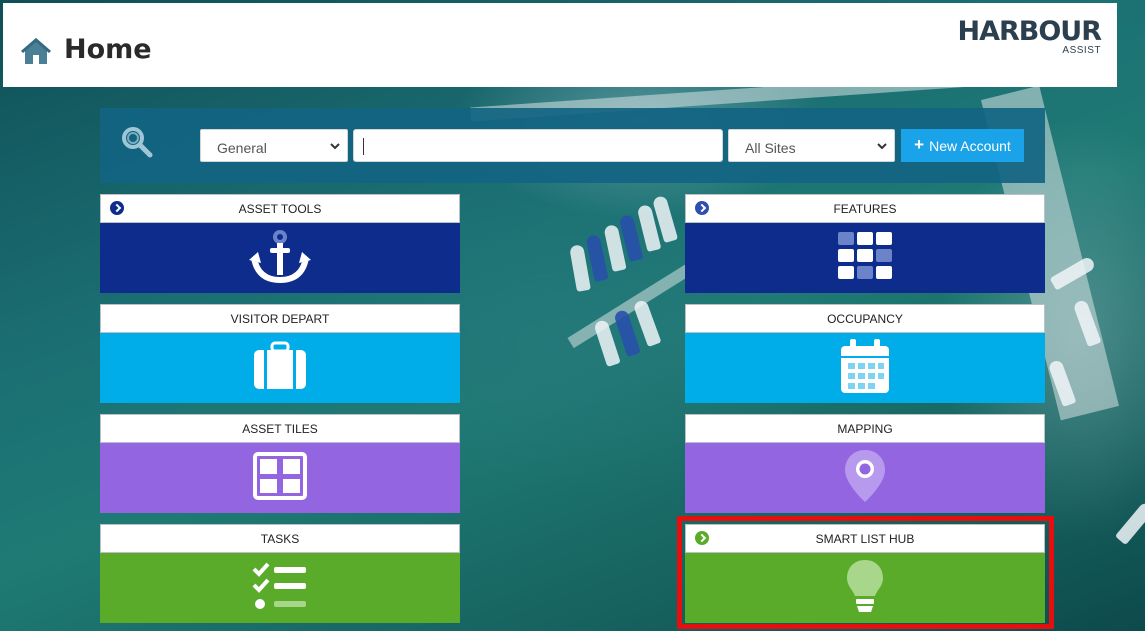  I want to click on plus-icon: +, so click(919, 144).